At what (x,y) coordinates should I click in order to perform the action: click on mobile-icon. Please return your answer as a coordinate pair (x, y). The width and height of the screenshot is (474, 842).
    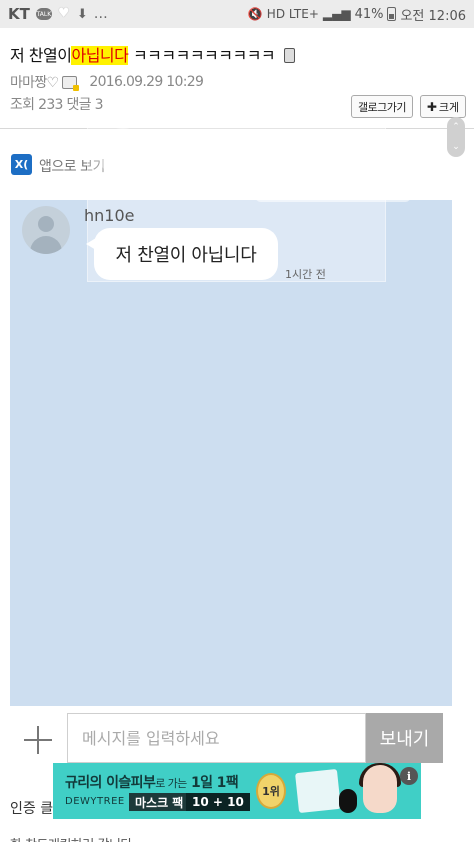
    Looking at the image, I should click on (289, 55).